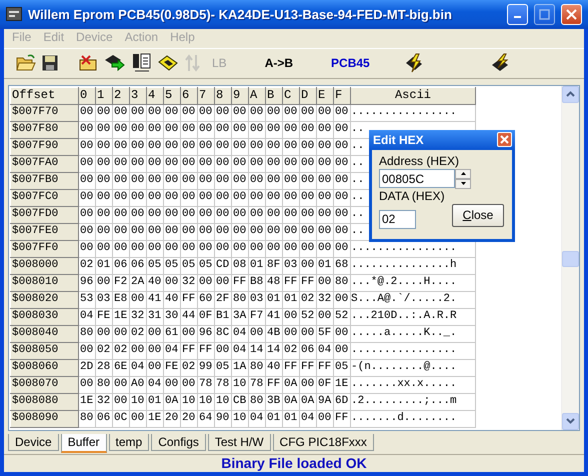 The image size is (588, 476). I want to click on hex-cell: 6E, so click(121, 367).